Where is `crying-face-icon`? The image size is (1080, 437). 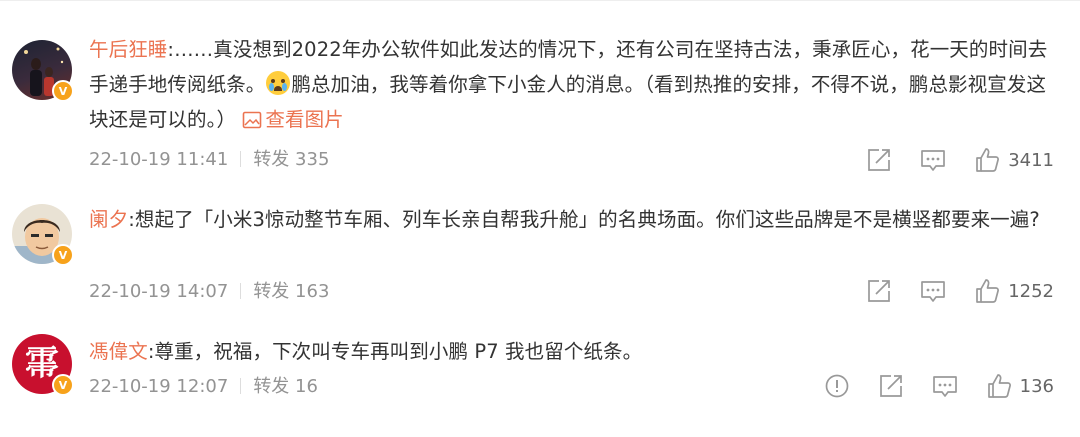 crying-face-icon is located at coordinates (278, 83).